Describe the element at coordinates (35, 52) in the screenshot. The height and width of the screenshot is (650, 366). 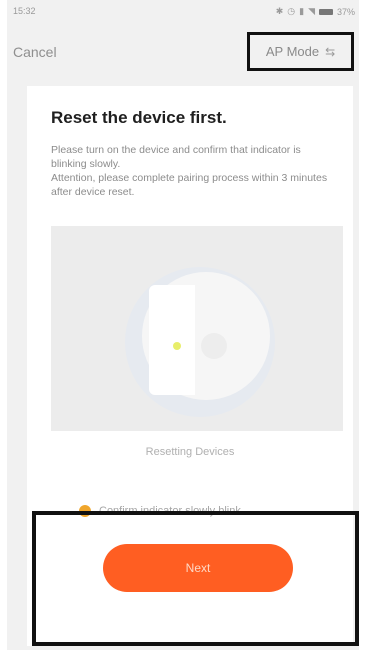
I see `cancel-button: Cancel` at that location.